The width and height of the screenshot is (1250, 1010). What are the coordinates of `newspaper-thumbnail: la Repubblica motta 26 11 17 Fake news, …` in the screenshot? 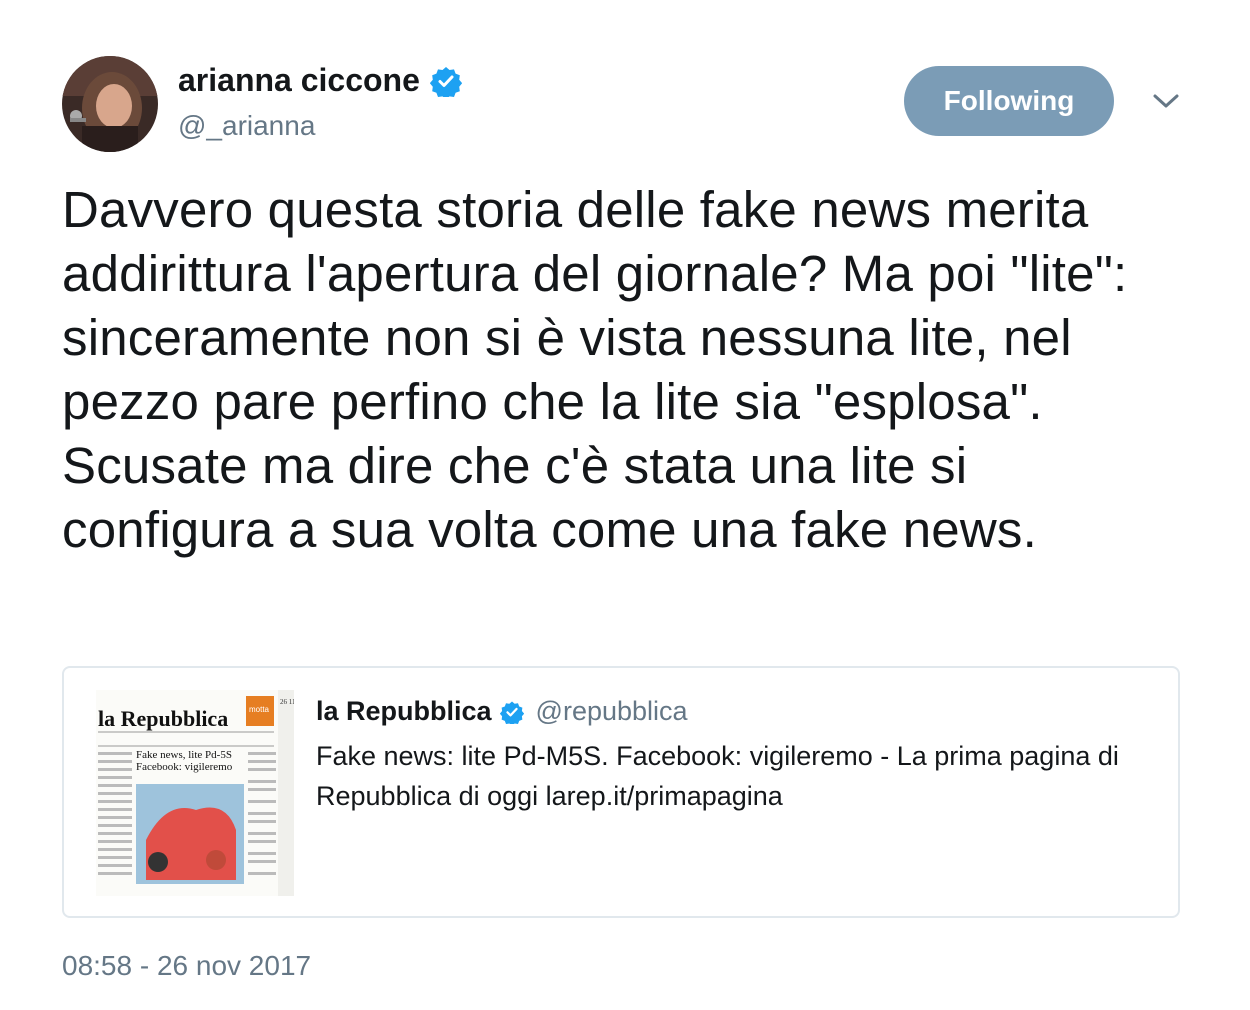 It's located at (195, 793).